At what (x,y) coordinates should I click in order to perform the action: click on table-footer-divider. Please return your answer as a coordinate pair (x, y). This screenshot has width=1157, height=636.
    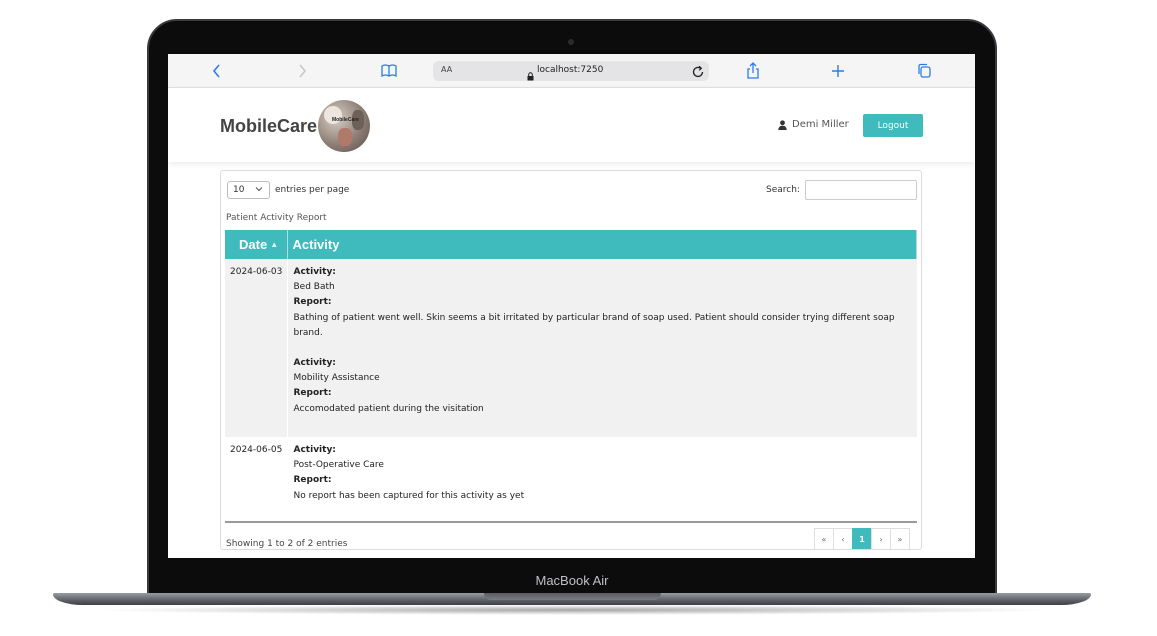
    Looking at the image, I should click on (571, 522).